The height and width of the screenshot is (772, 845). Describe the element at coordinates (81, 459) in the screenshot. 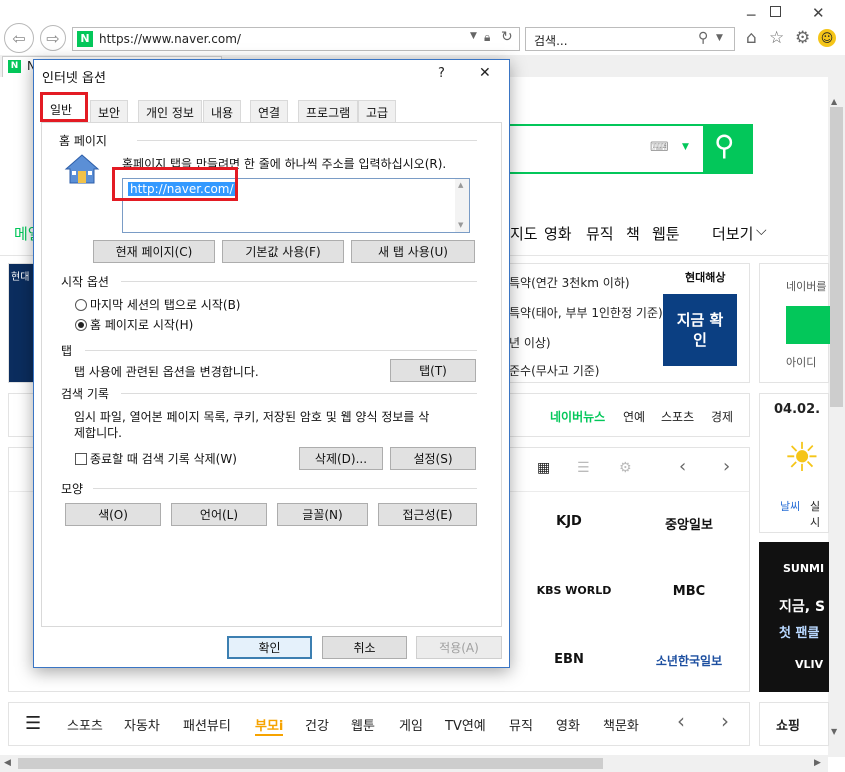

I see `checkbox-unchecked` at that location.